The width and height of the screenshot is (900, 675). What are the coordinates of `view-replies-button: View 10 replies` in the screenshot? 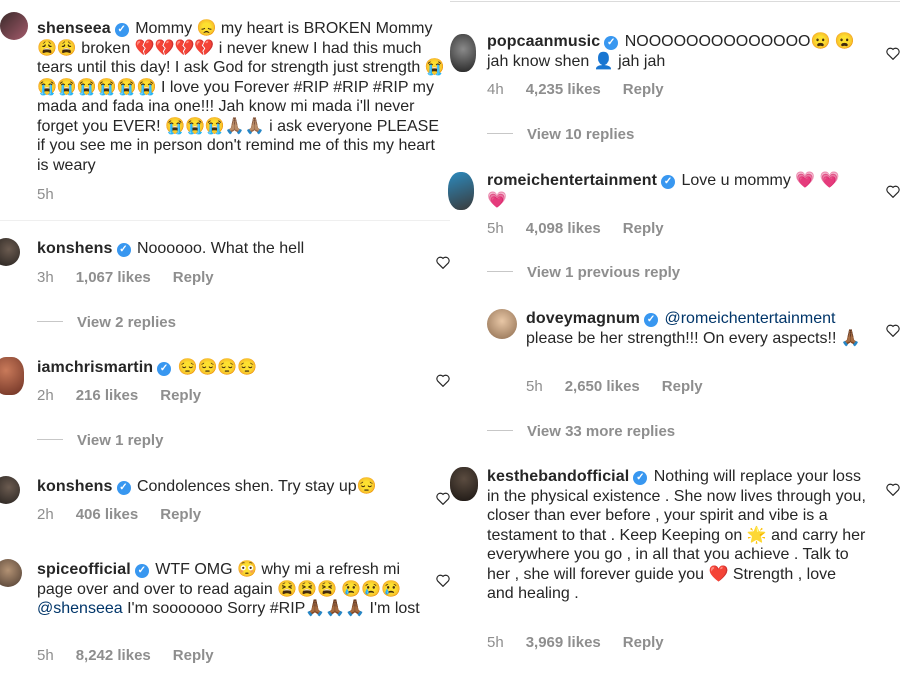 It's located at (560, 134).